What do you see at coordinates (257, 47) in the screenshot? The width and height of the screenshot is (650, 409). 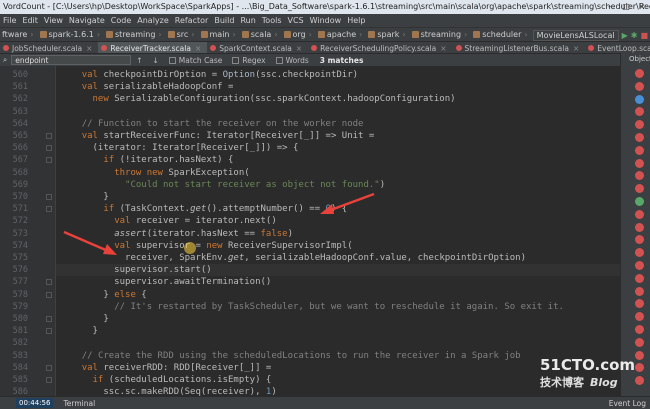 I see `editor-tab: SparkContext.scala ×` at bounding box center [257, 47].